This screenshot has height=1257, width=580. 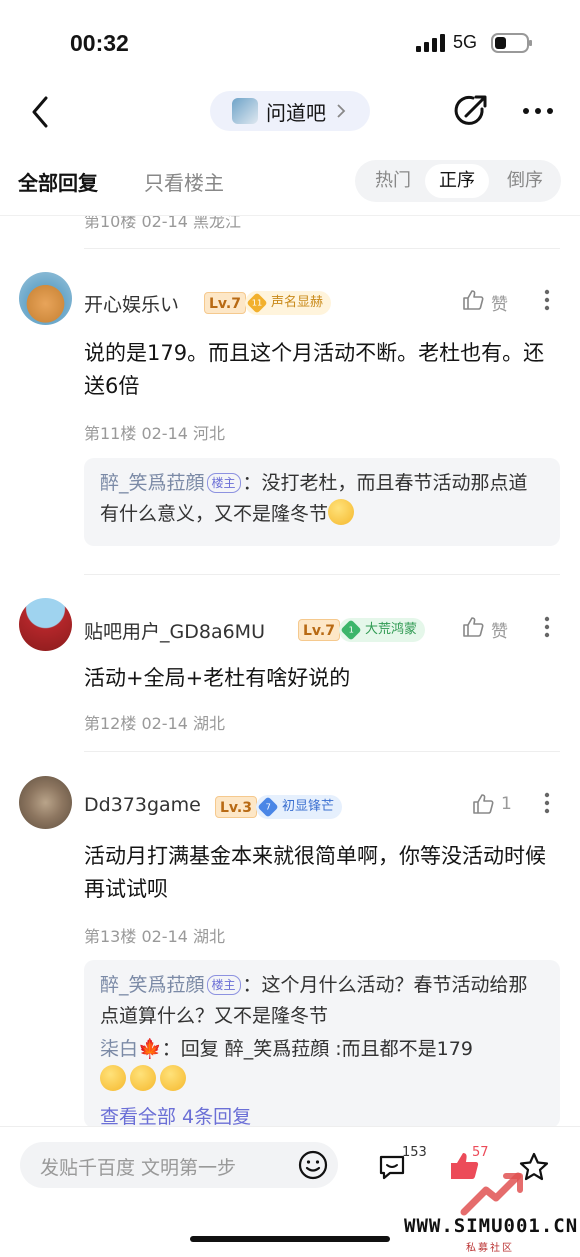 I want to click on badge-label: 大荒鸿蒙, so click(x=391, y=629).